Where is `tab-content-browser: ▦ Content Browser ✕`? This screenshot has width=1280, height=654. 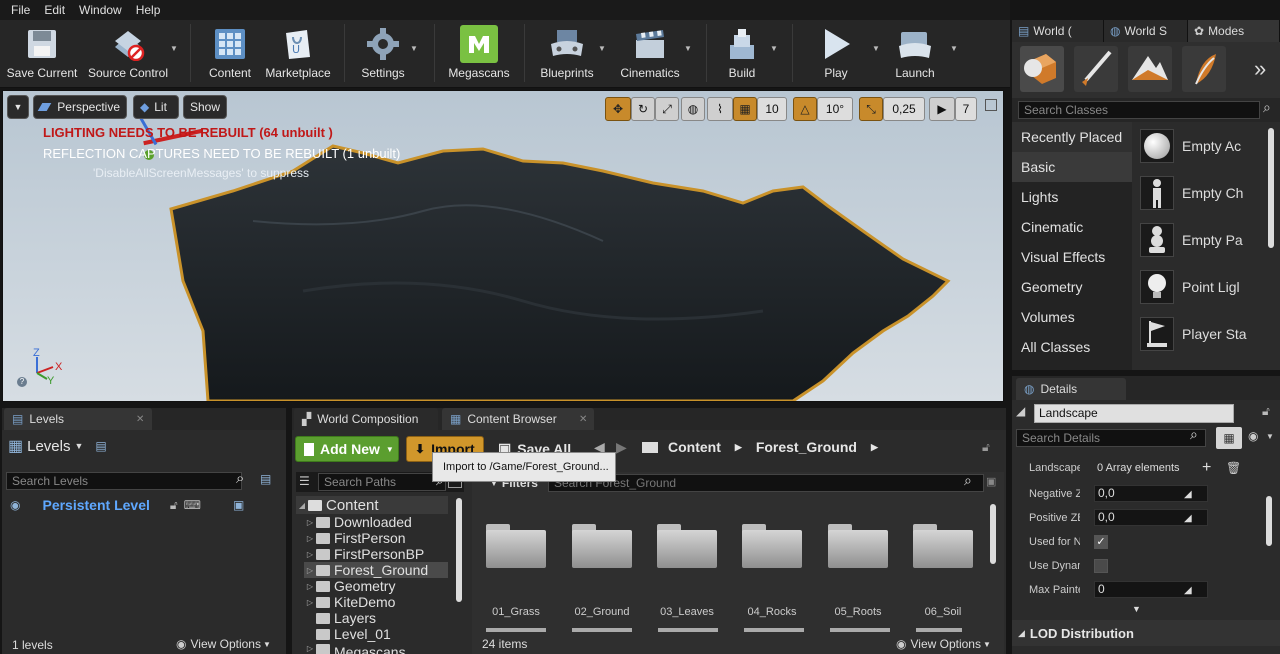 tab-content-browser: ▦ Content Browser ✕ is located at coordinates (518, 419).